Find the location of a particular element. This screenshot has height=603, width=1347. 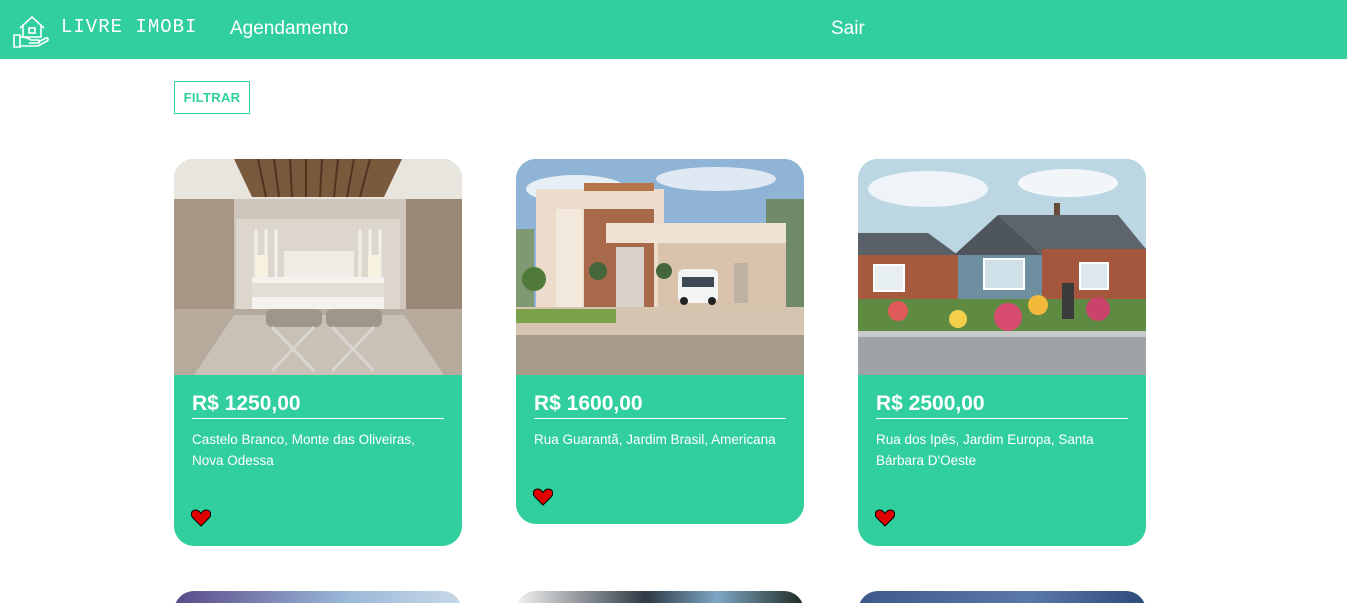

top-navbar: LIVRE IMOBI Agendamento Sair is located at coordinates (673, 29).